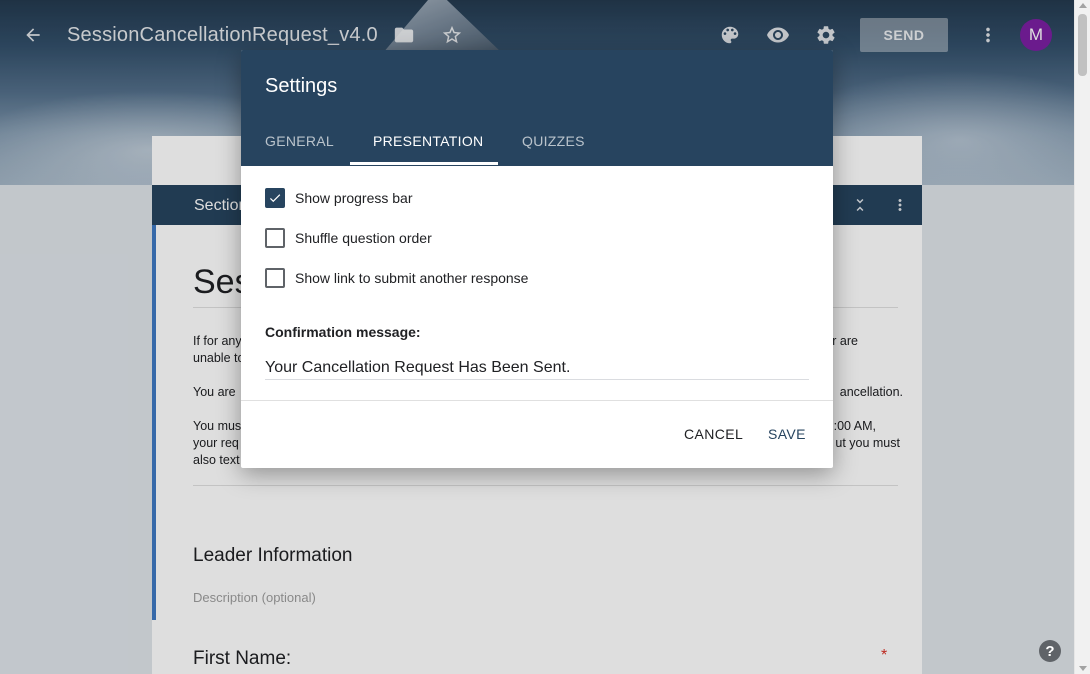 The height and width of the screenshot is (674, 1090). Describe the element at coordinates (363, 238) in the screenshot. I see `option-label: Shuffle question order` at that location.